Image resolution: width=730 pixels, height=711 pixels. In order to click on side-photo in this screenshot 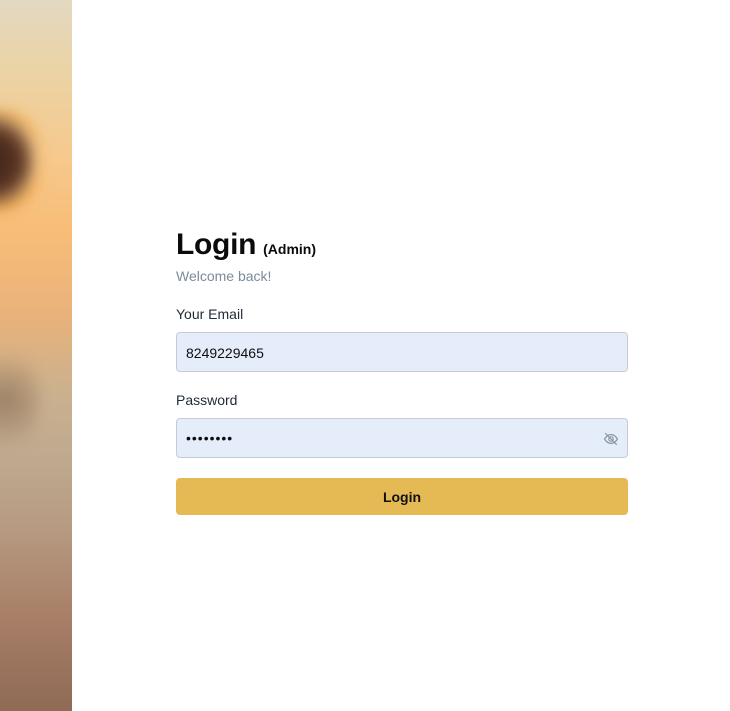, I will do `click(36, 355)`.